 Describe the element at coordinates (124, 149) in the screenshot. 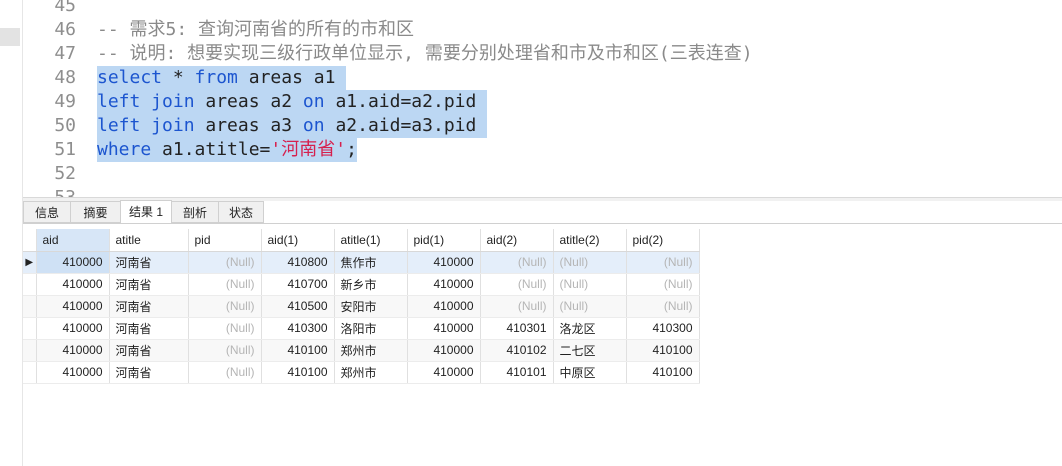

I see `code-token: where` at that location.